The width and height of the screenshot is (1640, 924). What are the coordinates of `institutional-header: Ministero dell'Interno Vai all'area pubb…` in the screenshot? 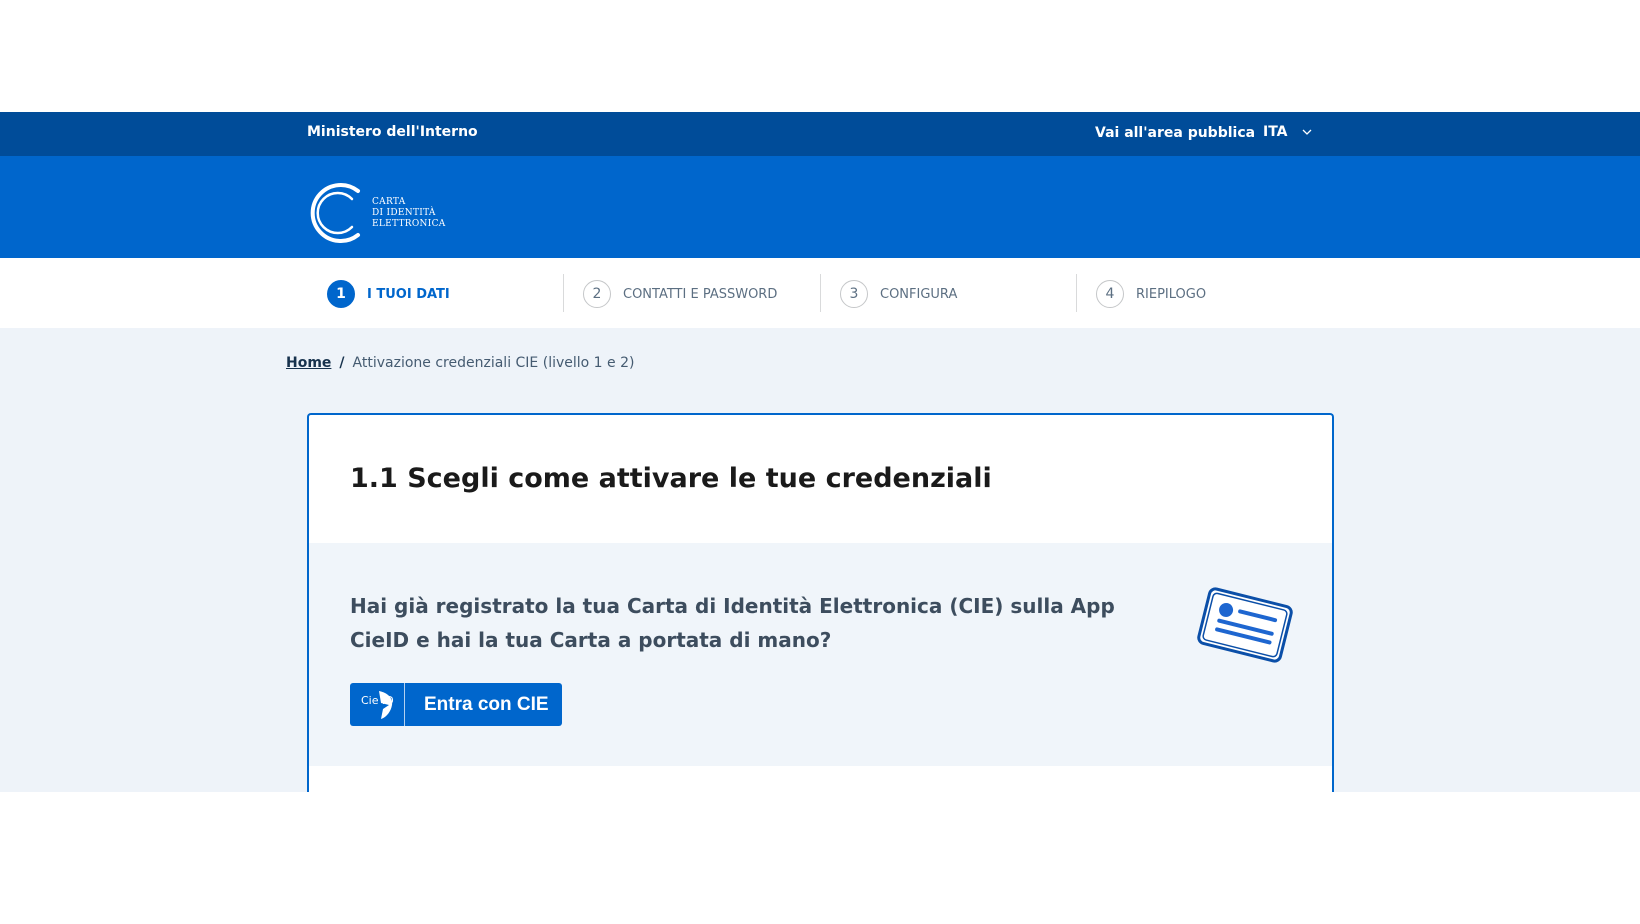 It's located at (820, 134).